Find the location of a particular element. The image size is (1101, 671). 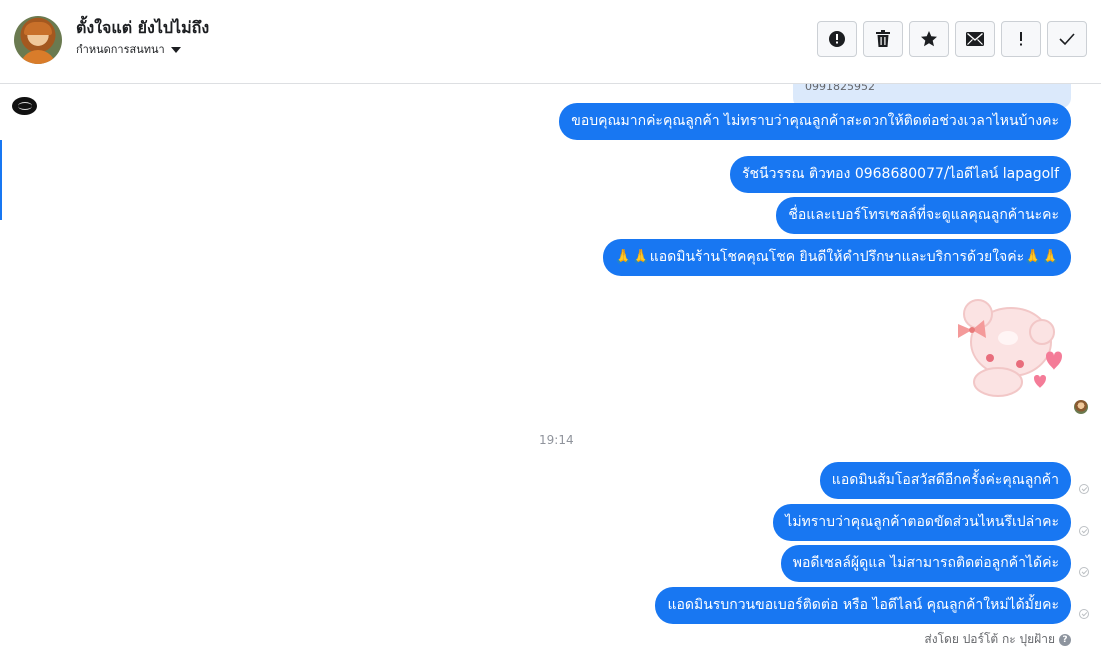

assign-conversation-label: กำหนดการสนทนา is located at coordinates (120, 49).